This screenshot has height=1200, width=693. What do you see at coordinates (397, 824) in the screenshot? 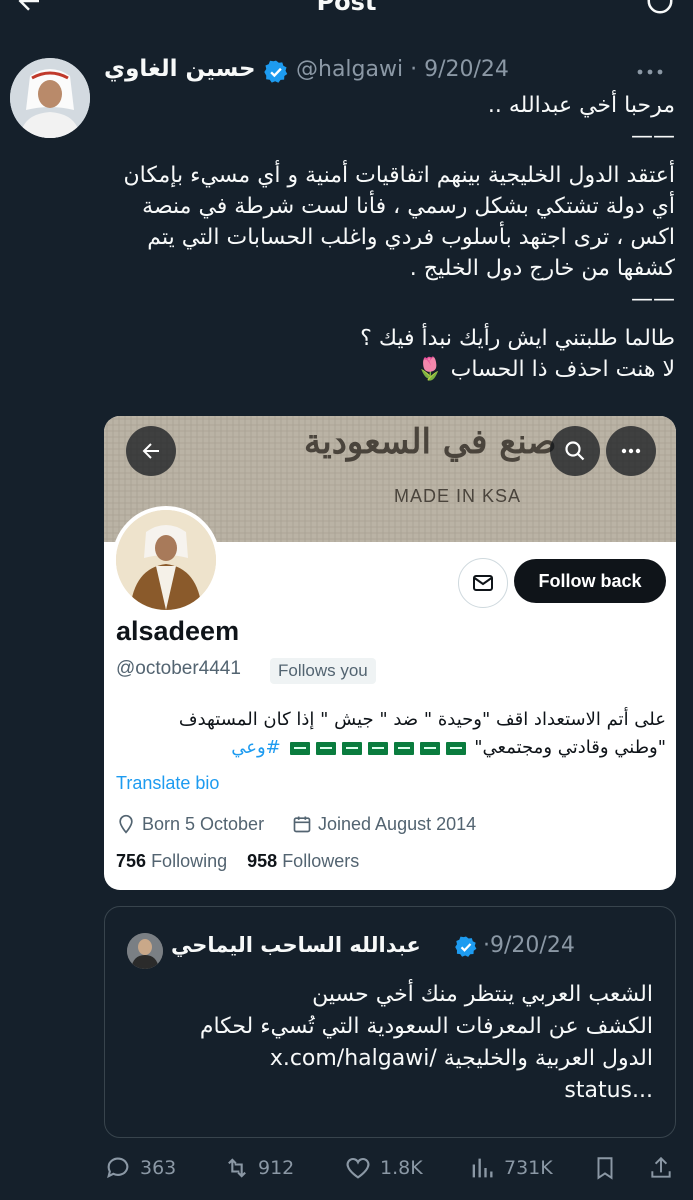
I see `joined-text: Joined August 2014` at bounding box center [397, 824].